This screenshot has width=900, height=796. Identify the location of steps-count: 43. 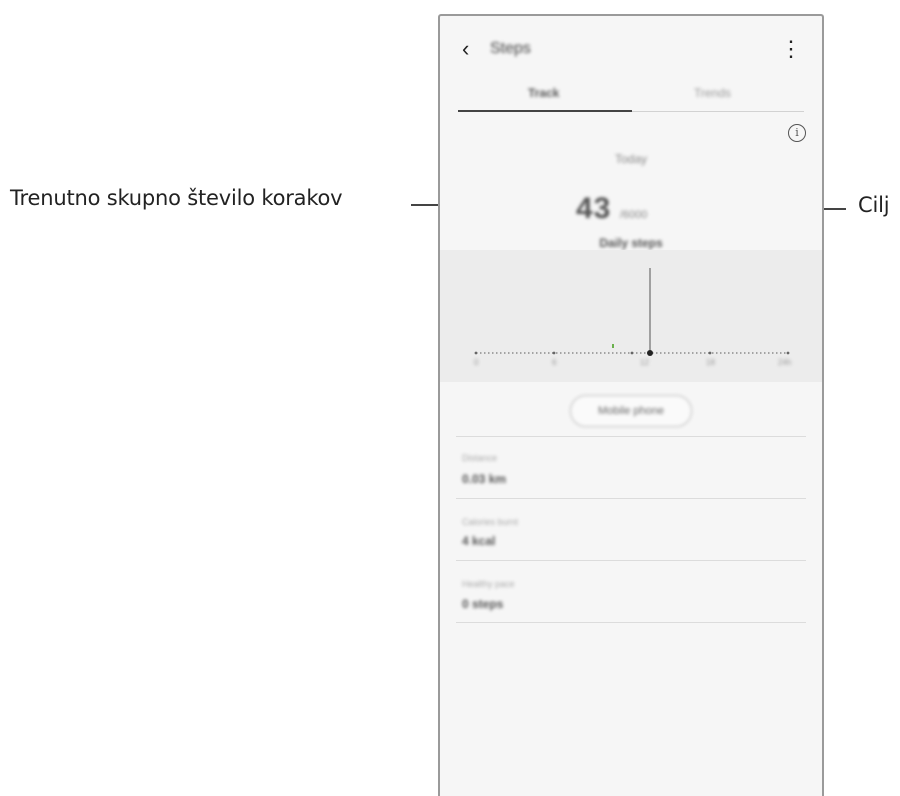
(594, 208).